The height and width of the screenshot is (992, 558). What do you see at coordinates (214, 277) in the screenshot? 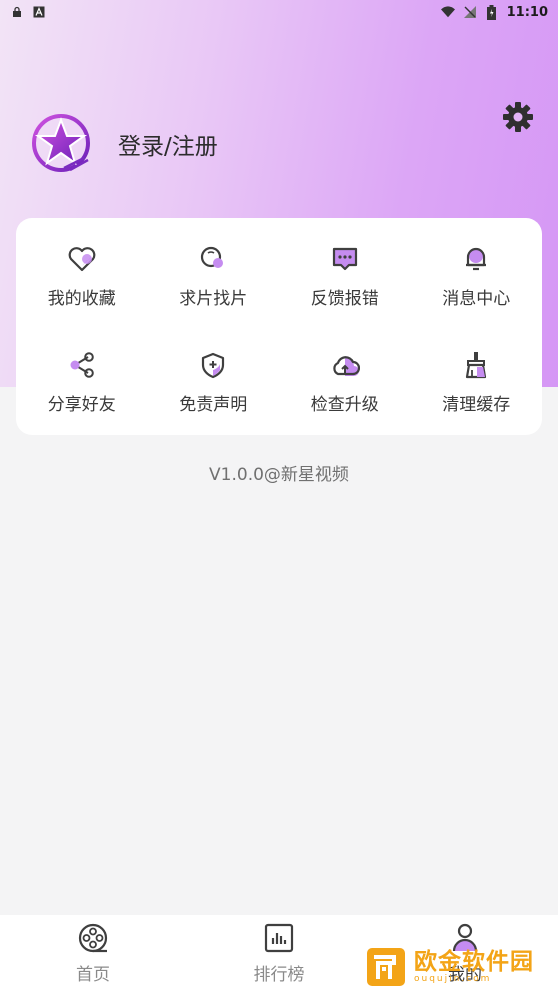
I see `menu-item-request-video: 求片找片` at bounding box center [214, 277].